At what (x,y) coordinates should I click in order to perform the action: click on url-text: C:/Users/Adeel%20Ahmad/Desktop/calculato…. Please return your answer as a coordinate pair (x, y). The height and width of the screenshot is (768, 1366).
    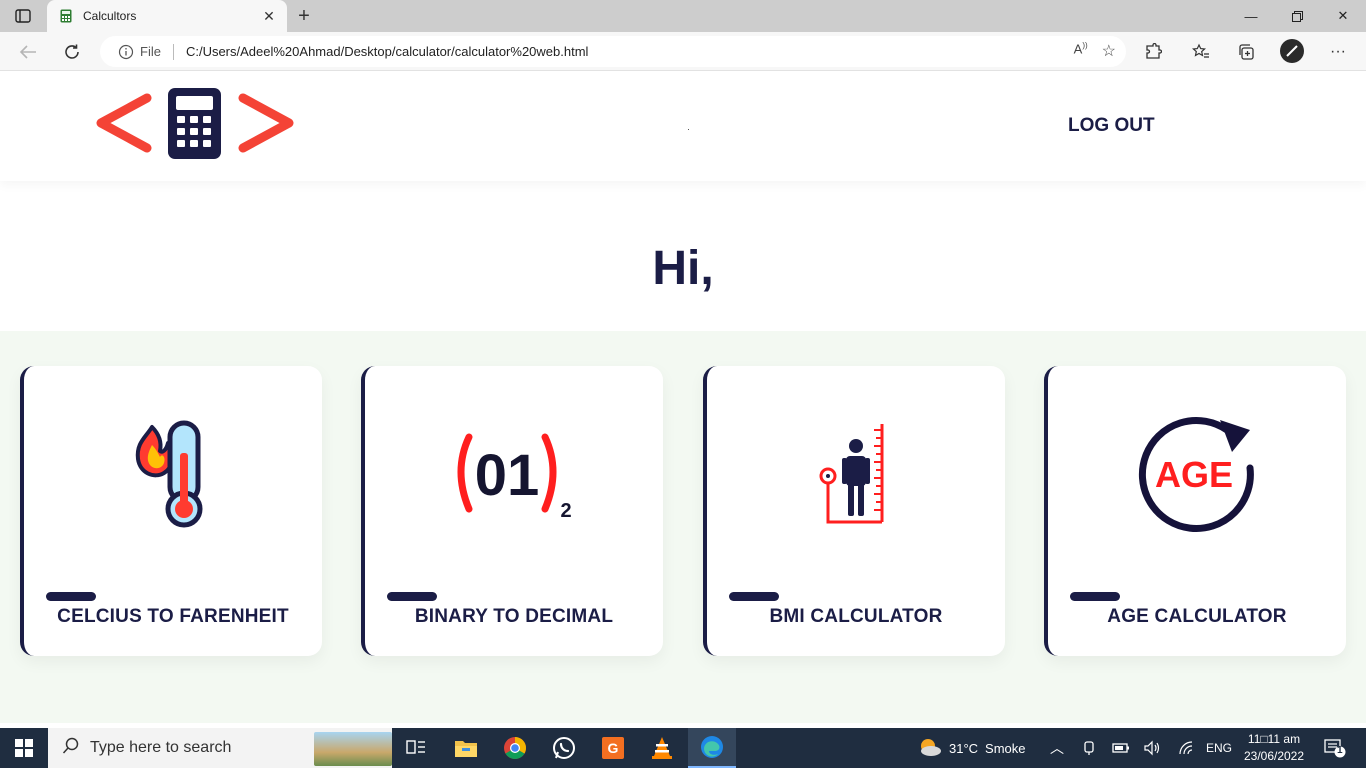
    Looking at the image, I should click on (387, 51).